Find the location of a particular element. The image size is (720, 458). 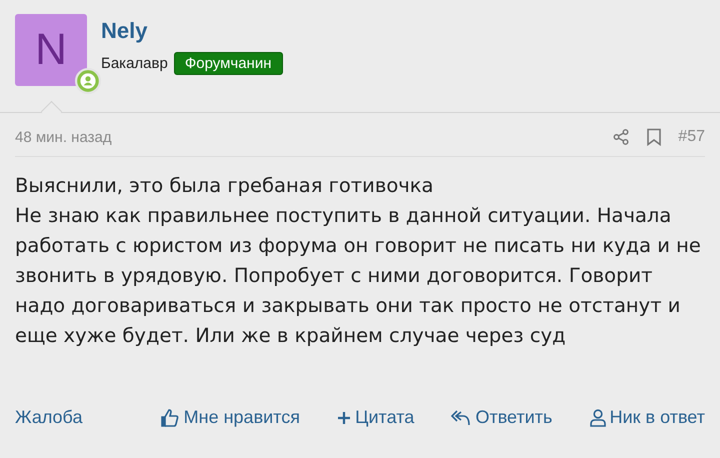

post-time: 48 мин. назад is located at coordinates (63, 137).